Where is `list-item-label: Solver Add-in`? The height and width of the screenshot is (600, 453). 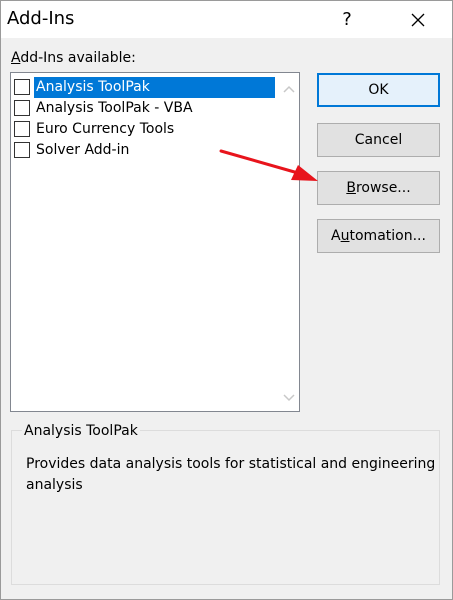 list-item-label: Solver Add-in is located at coordinates (83, 149).